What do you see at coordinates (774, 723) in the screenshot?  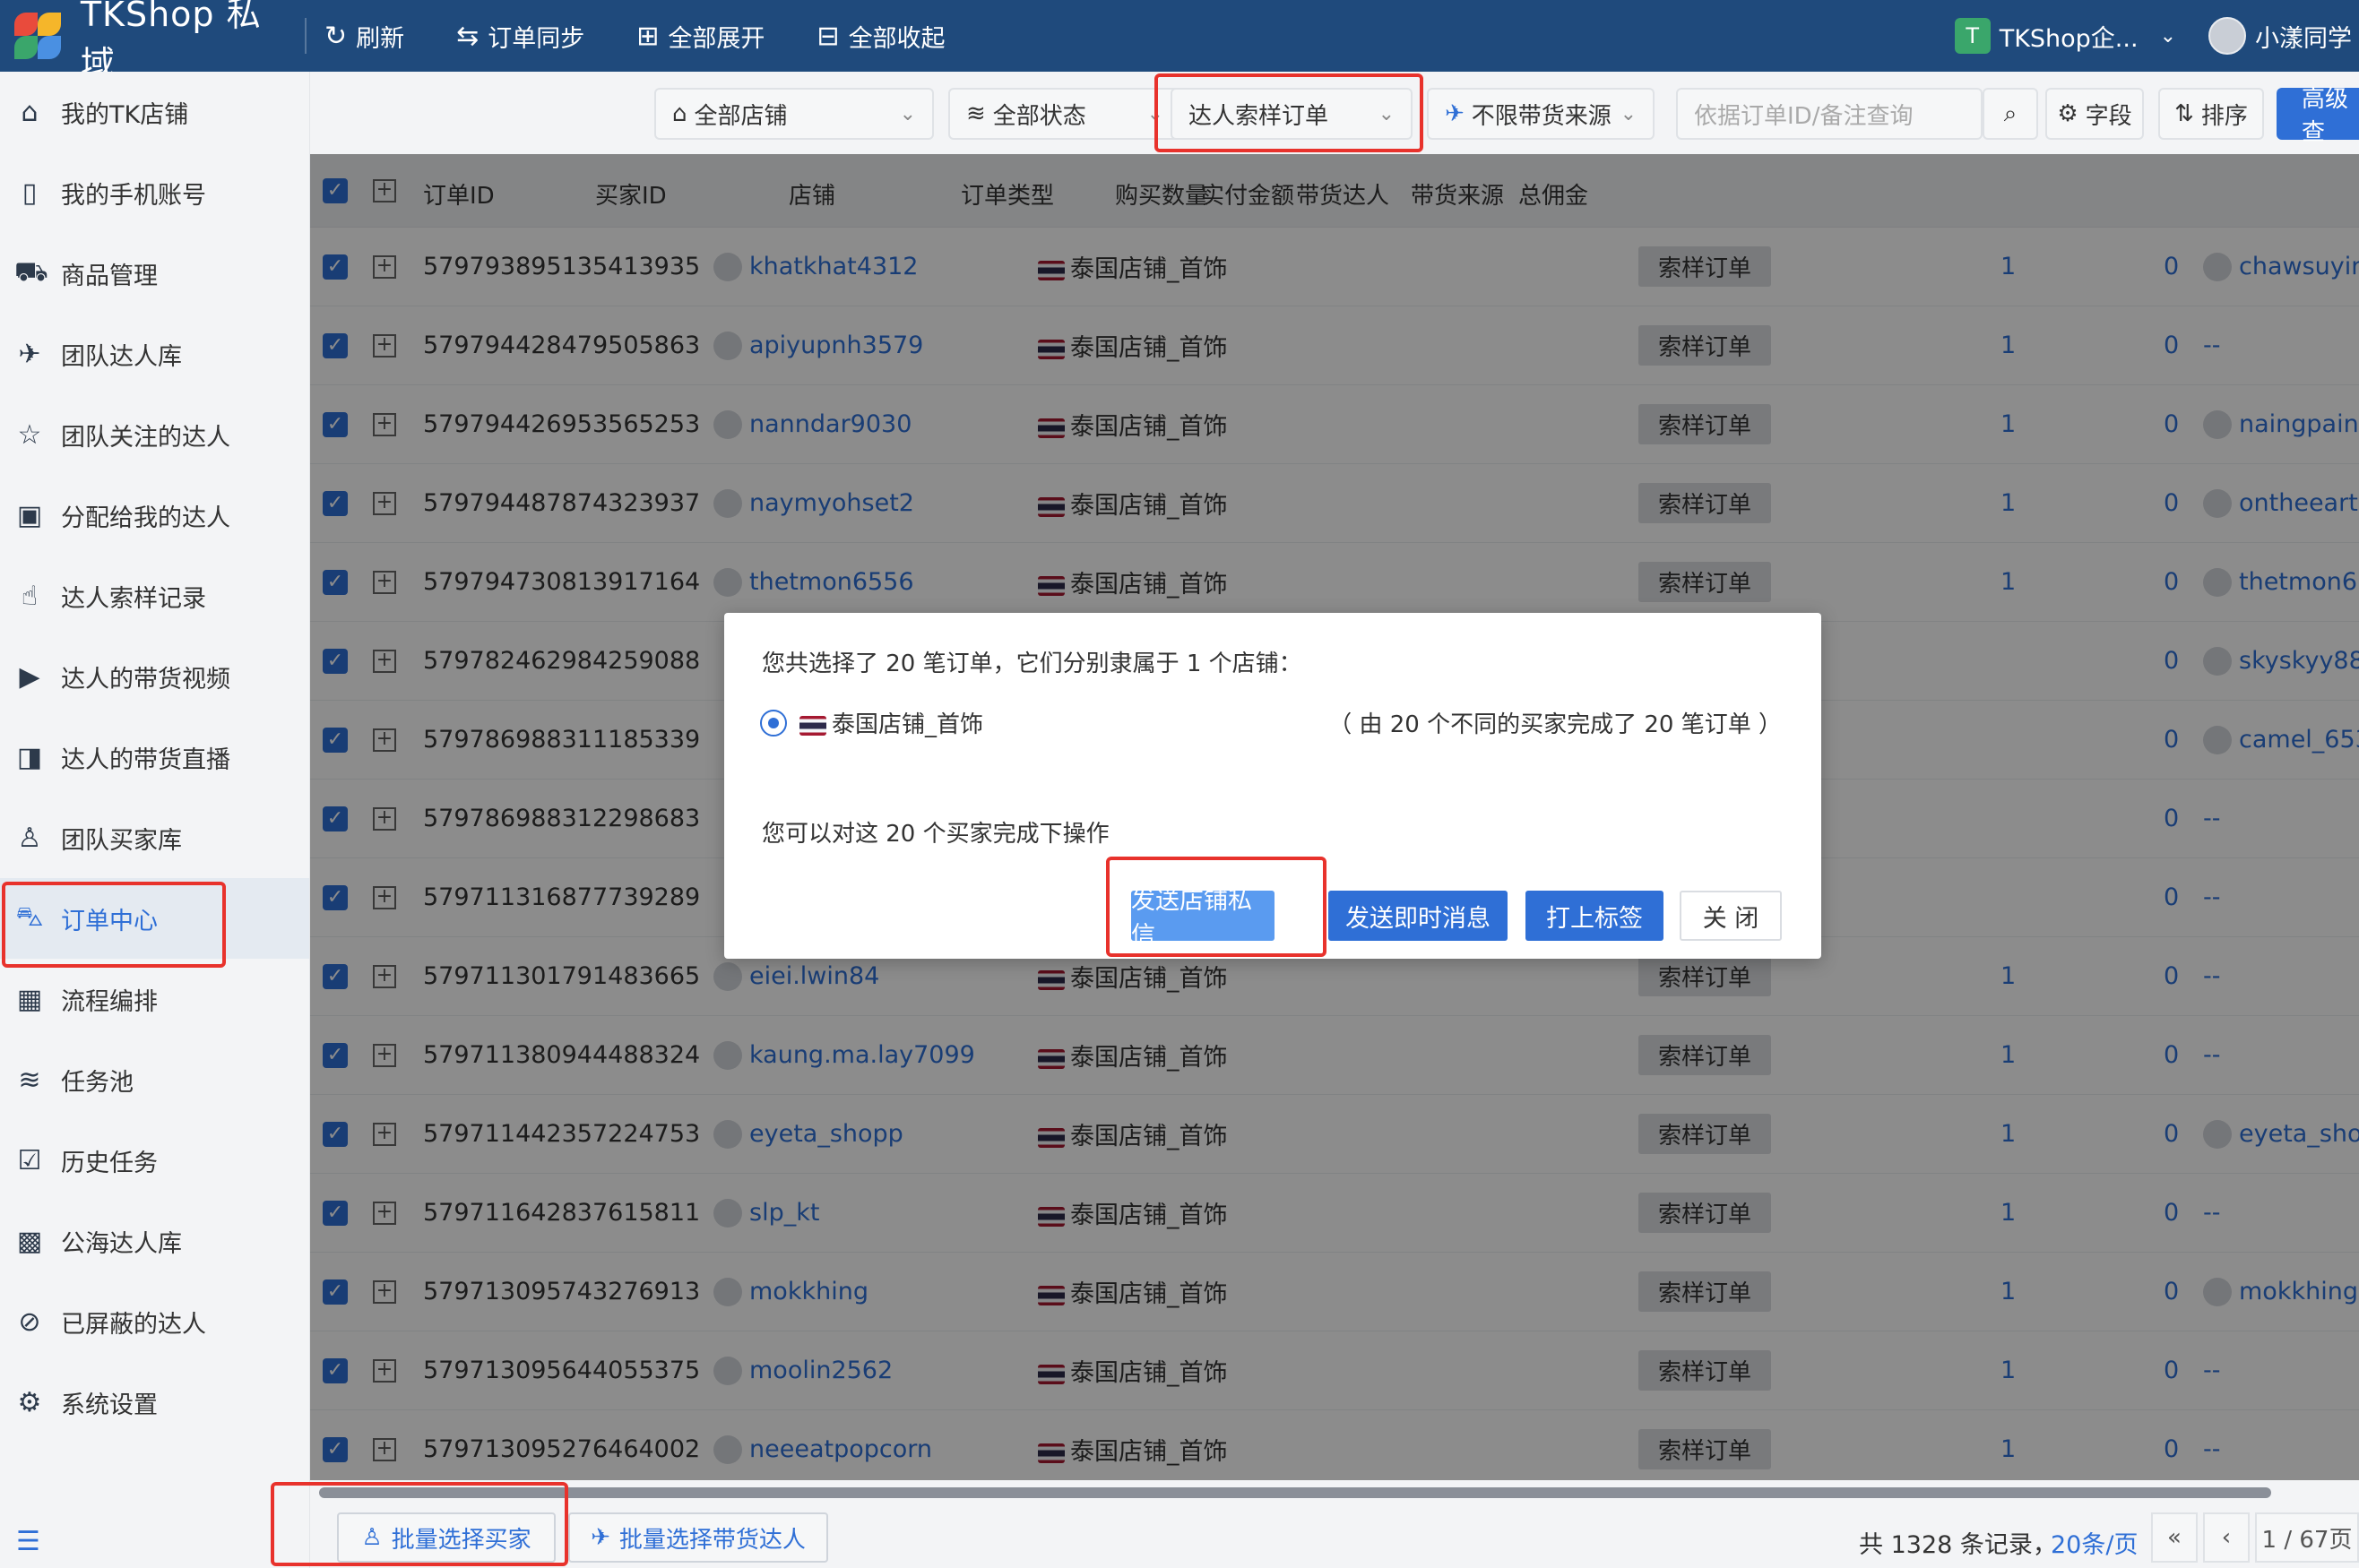 I see `shop-radio` at bounding box center [774, 723].